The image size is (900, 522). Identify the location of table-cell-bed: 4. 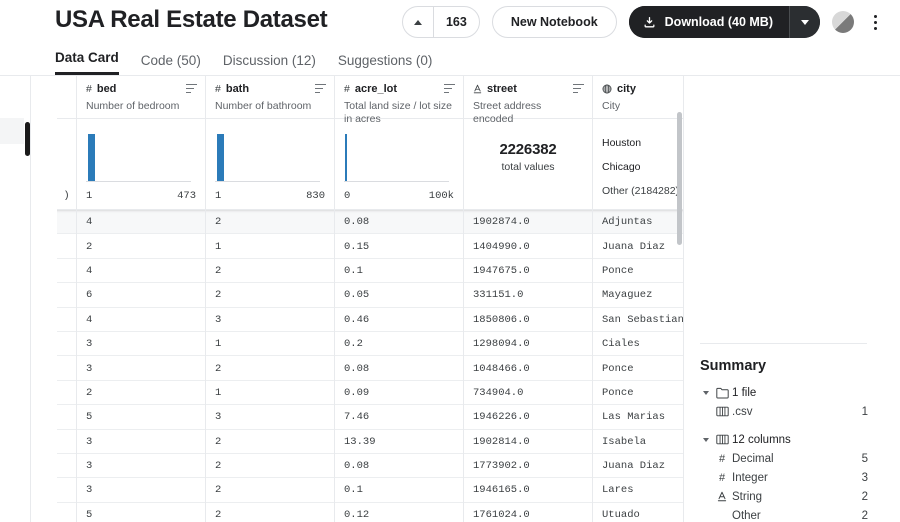
(141, 222).